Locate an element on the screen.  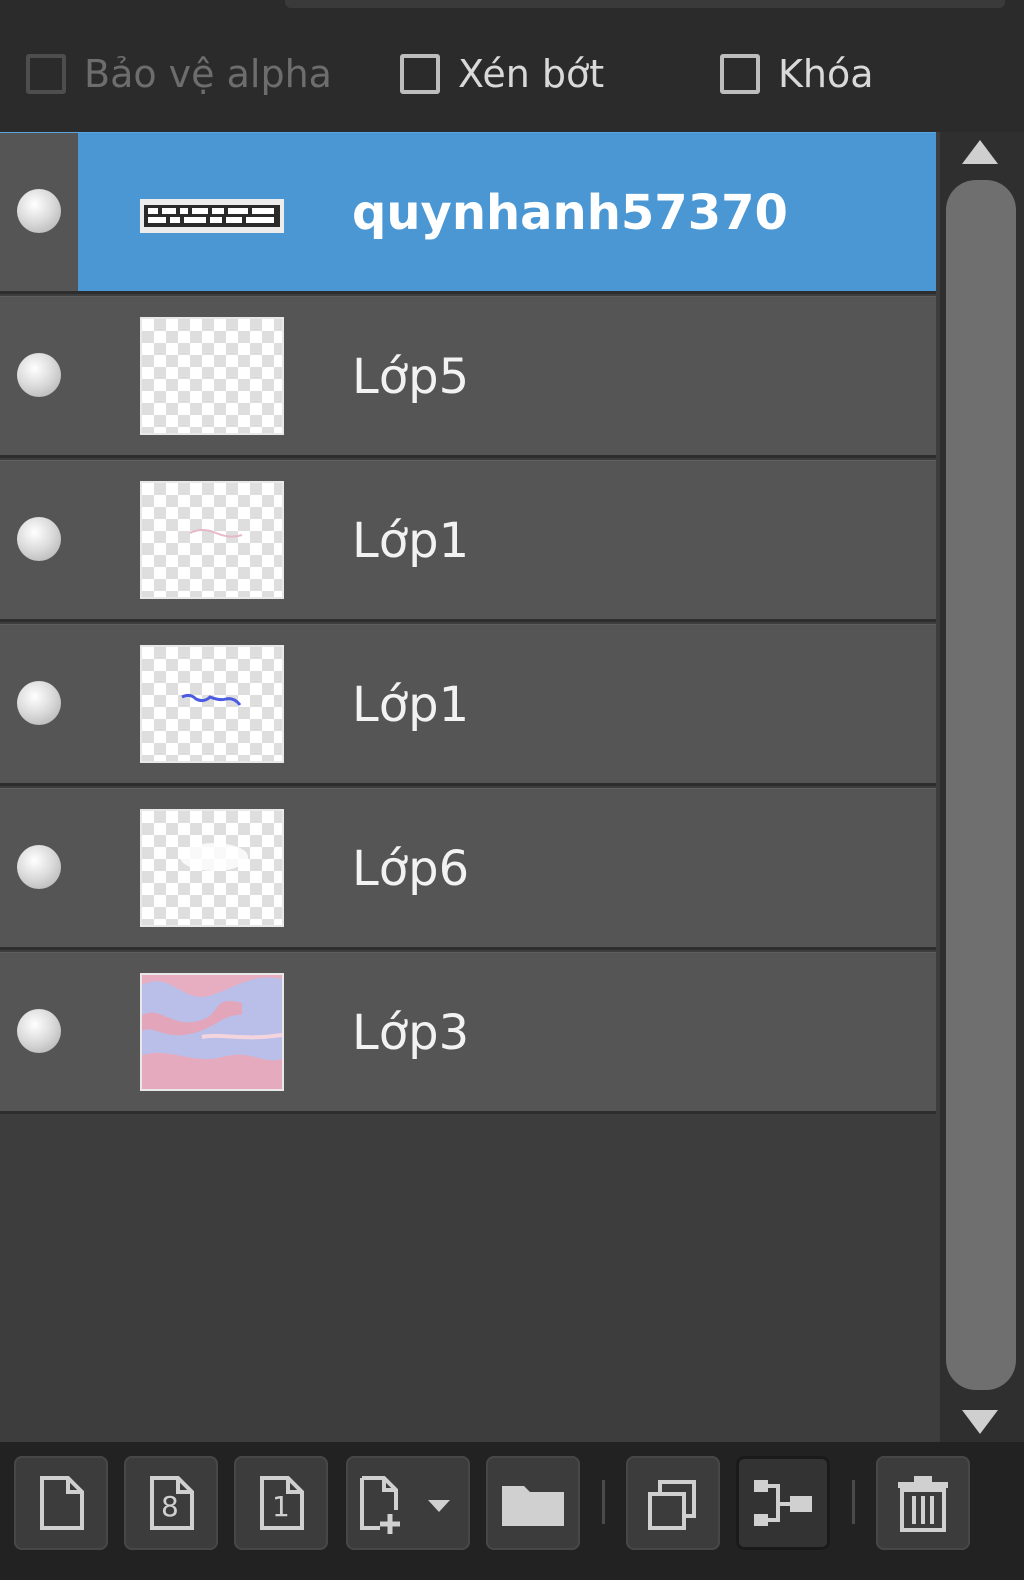
top-scroll-edge is located at coordinates (645, 4).